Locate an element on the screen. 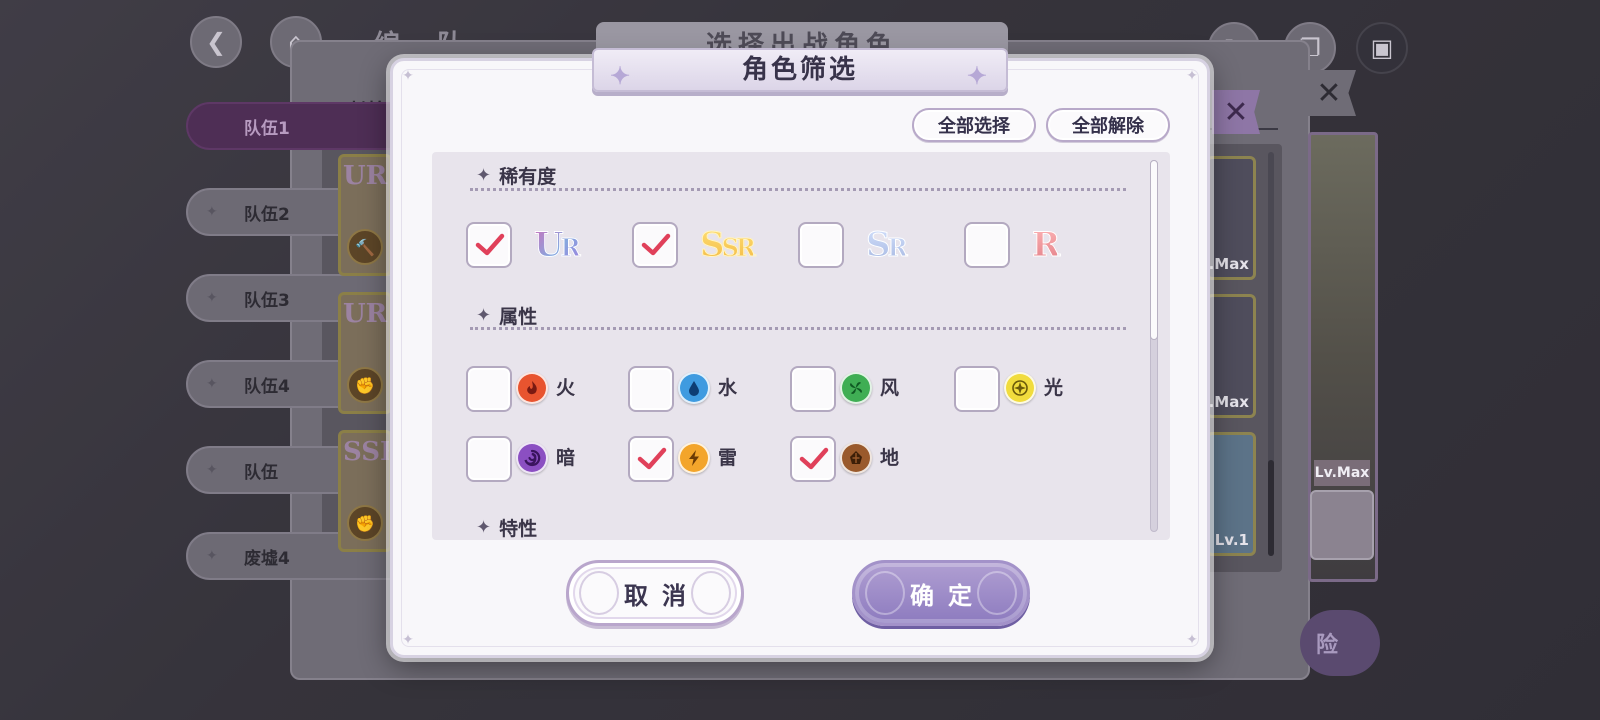 The width and height of the screenshot is (1600, 720). fire-icon is located at coordinates (532, 388).